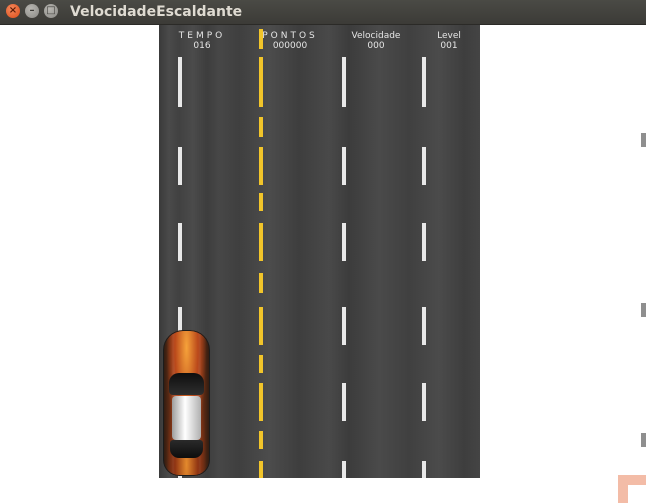 This screenshot has width=646, height=503. I want to click on hud-velocidade: Velocidade 000, so click(376, 41).